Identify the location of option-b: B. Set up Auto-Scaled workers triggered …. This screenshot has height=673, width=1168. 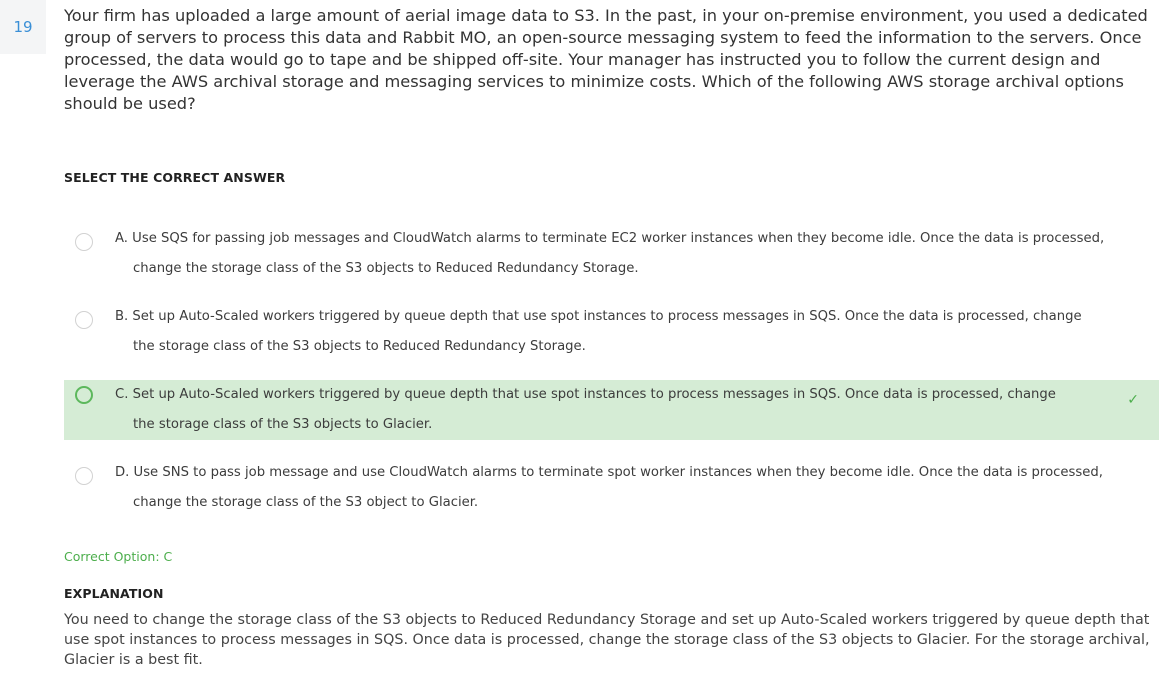
(611, 336).